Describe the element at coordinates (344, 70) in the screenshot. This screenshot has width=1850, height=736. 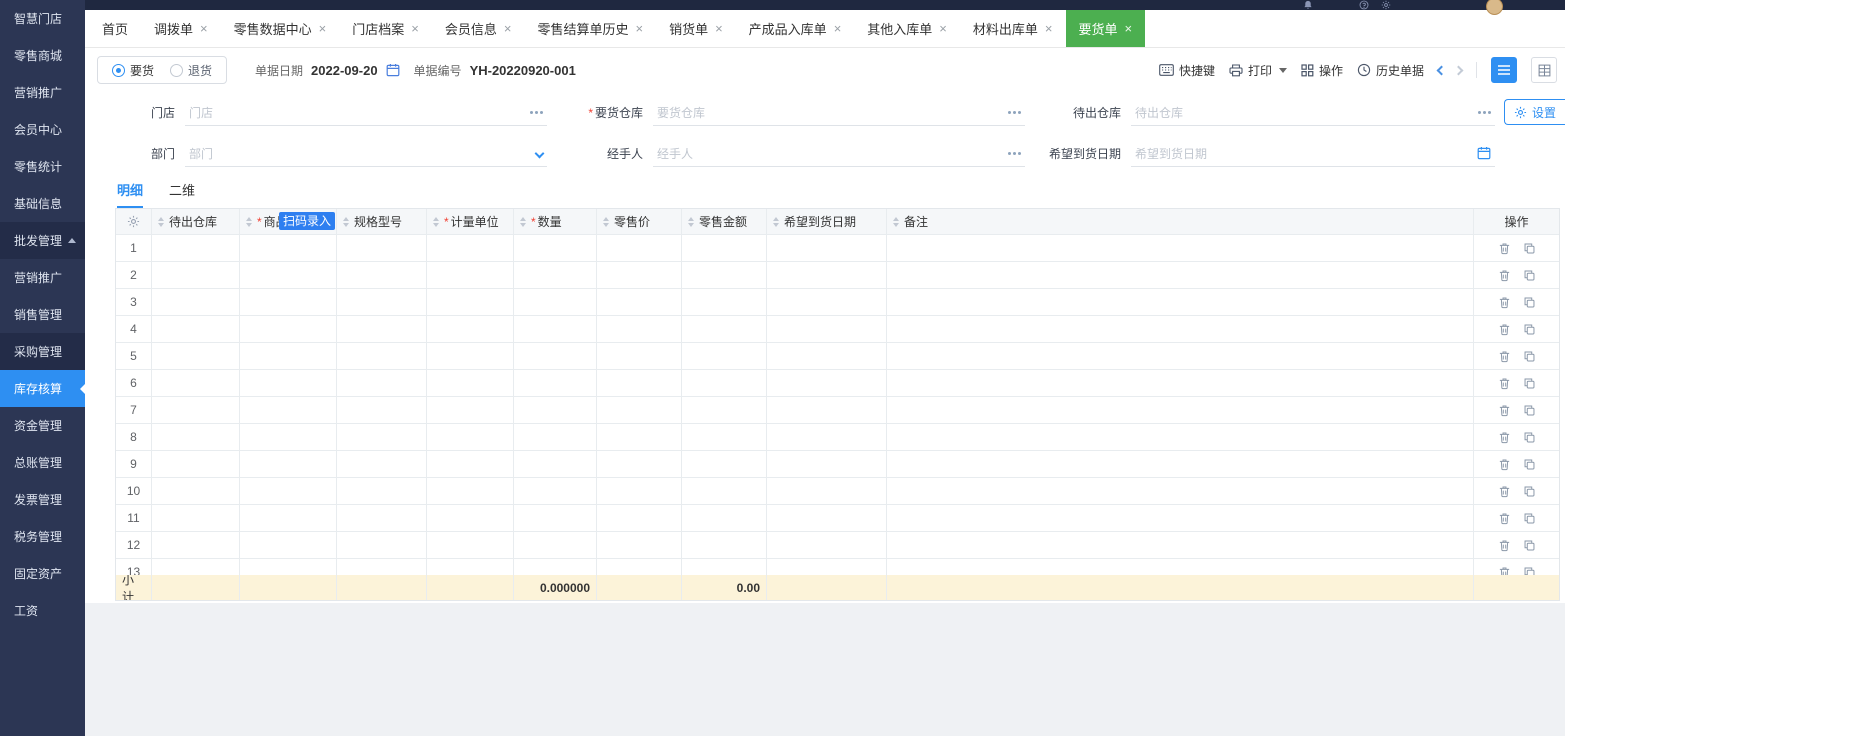
I see `doc-date-value: 2022-09-20` at that location.